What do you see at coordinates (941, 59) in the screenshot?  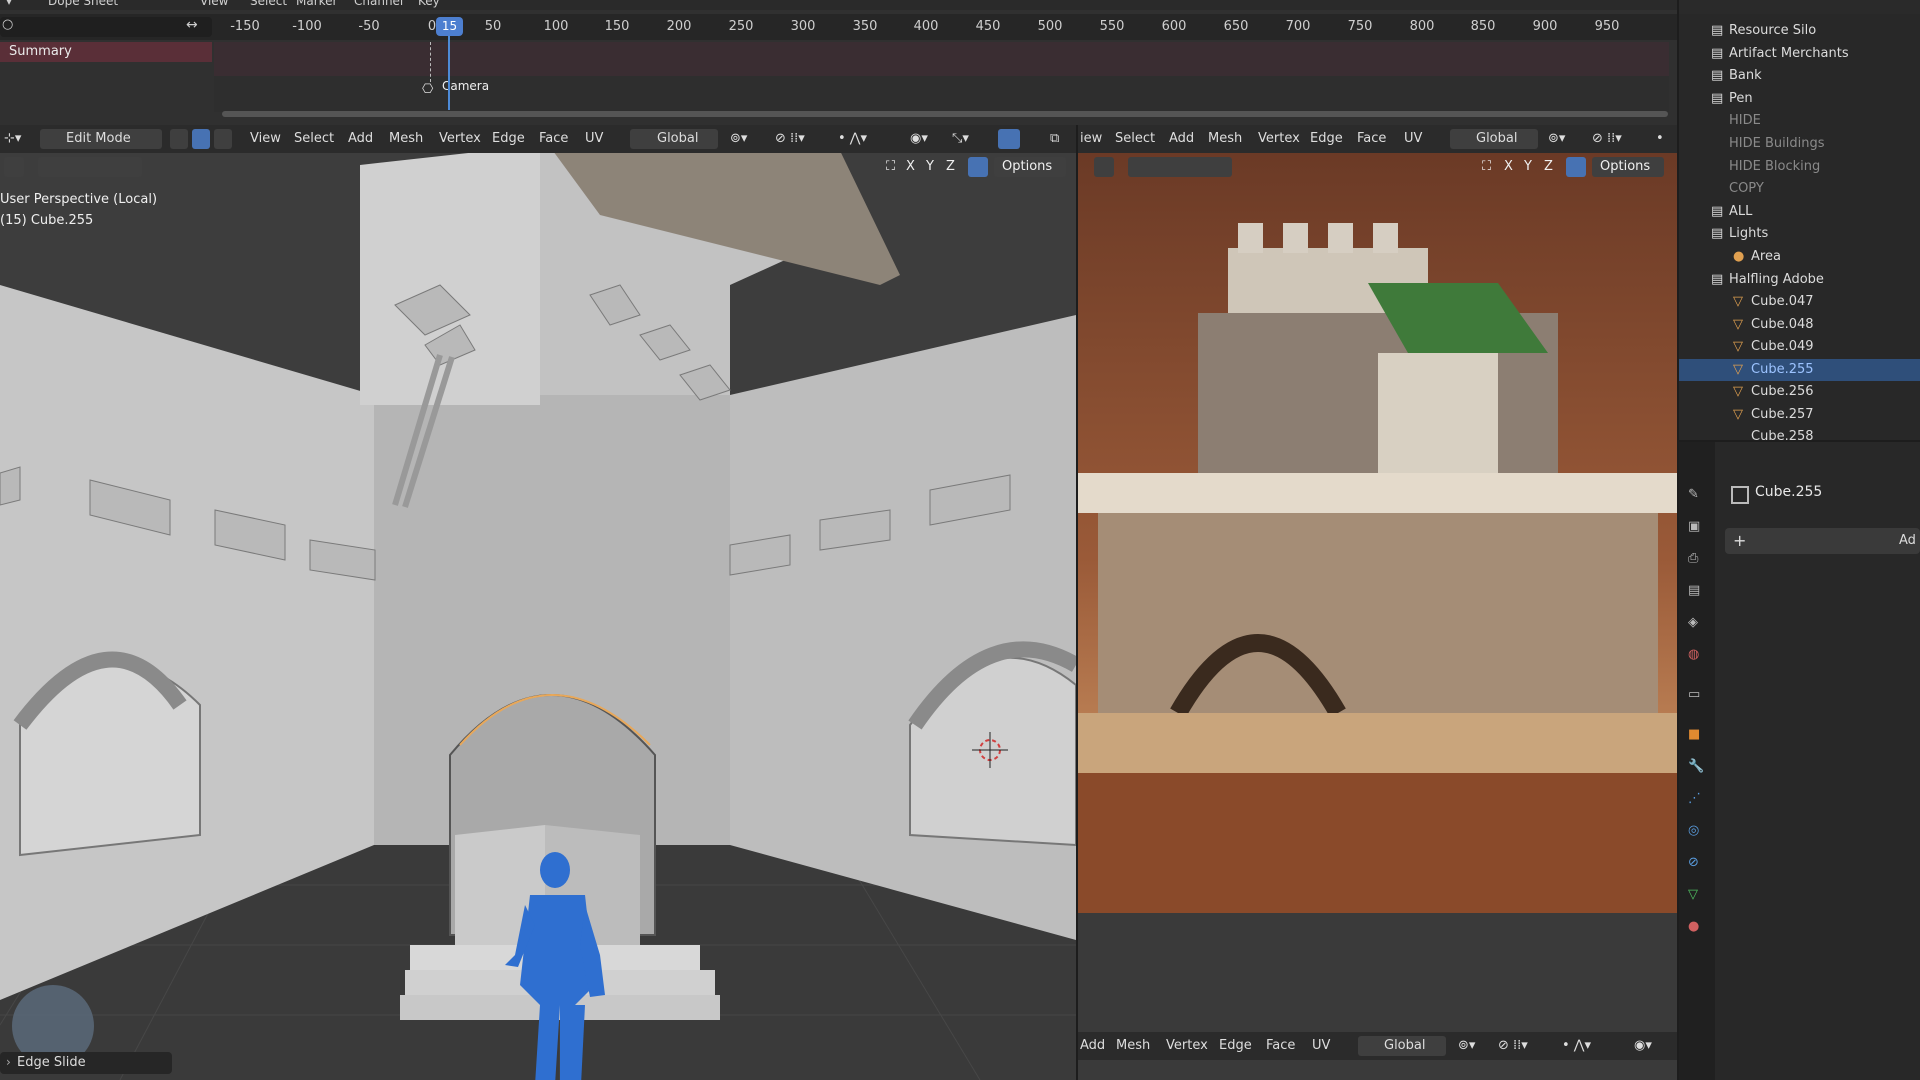 I see `summary-track` at bounding box center [941, 59].